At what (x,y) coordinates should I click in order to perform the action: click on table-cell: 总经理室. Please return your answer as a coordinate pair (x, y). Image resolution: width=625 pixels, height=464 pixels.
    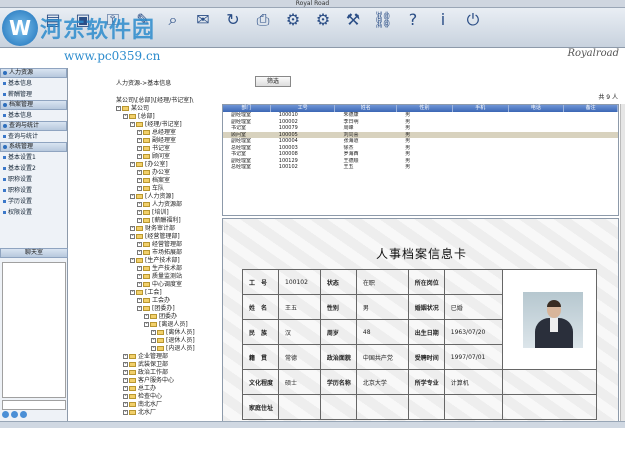
    Looking at the image, I should click on (241, 167).